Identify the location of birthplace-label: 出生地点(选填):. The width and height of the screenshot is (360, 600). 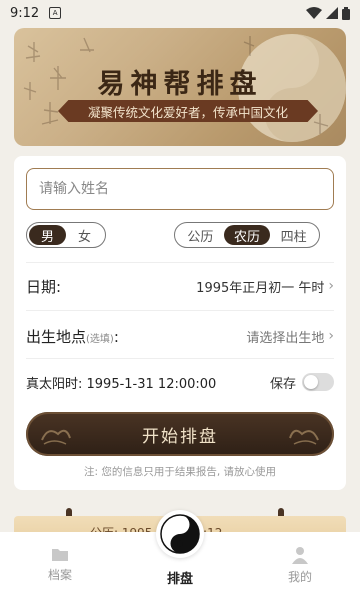
(72, 336).